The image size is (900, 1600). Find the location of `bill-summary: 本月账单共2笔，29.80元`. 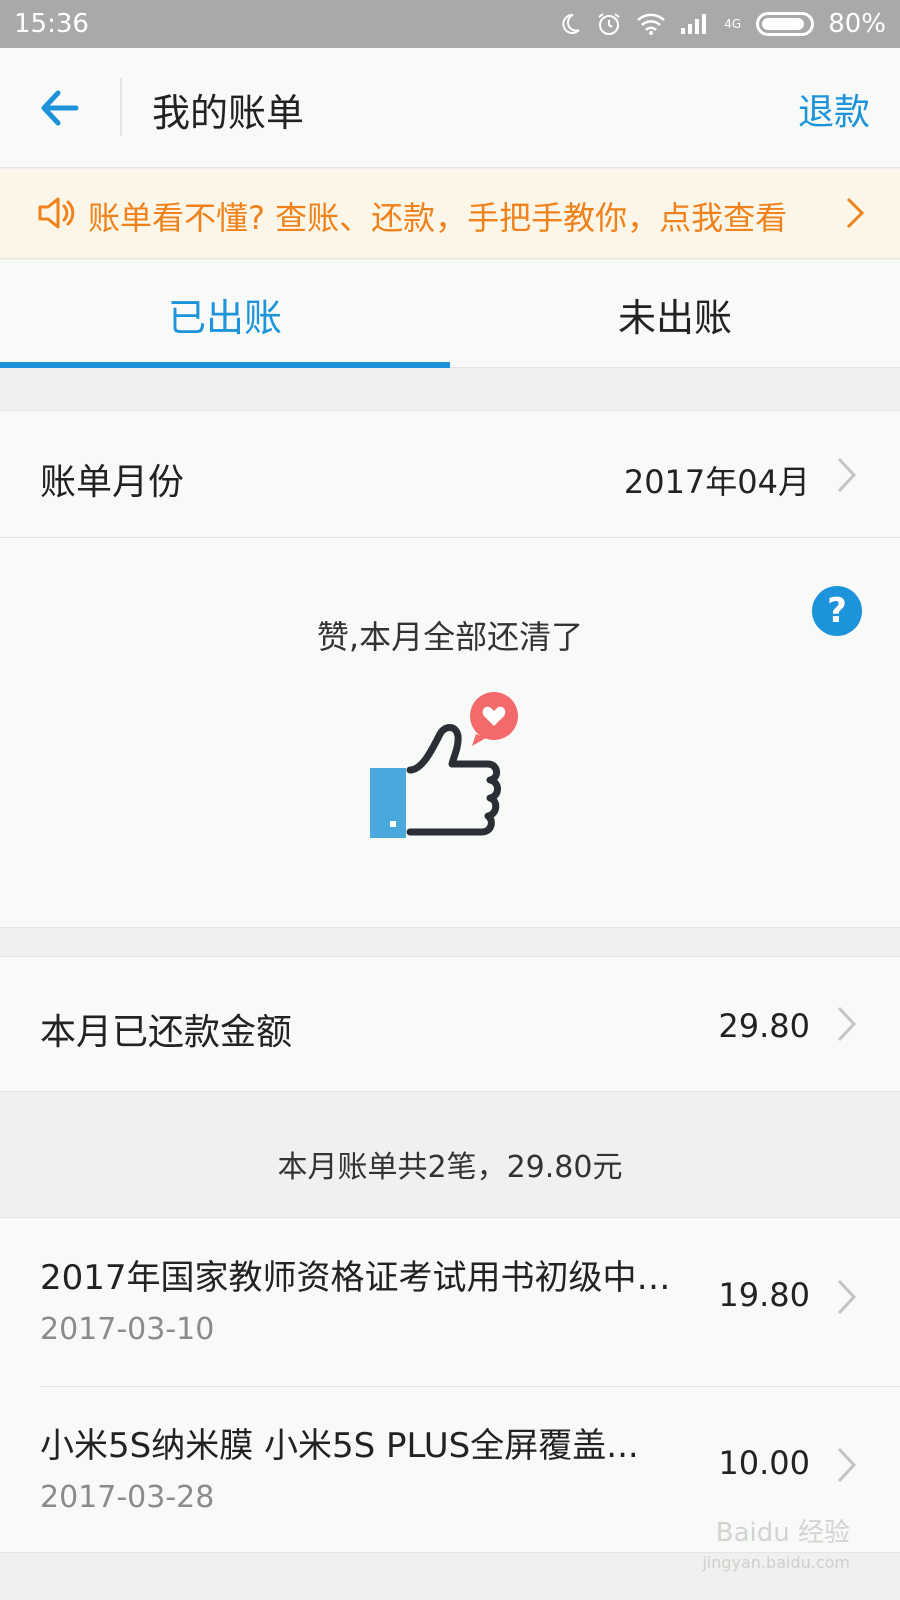

bill-summary: 本月账单共2笔，29.80元 is located at coordinates (450, 1167).